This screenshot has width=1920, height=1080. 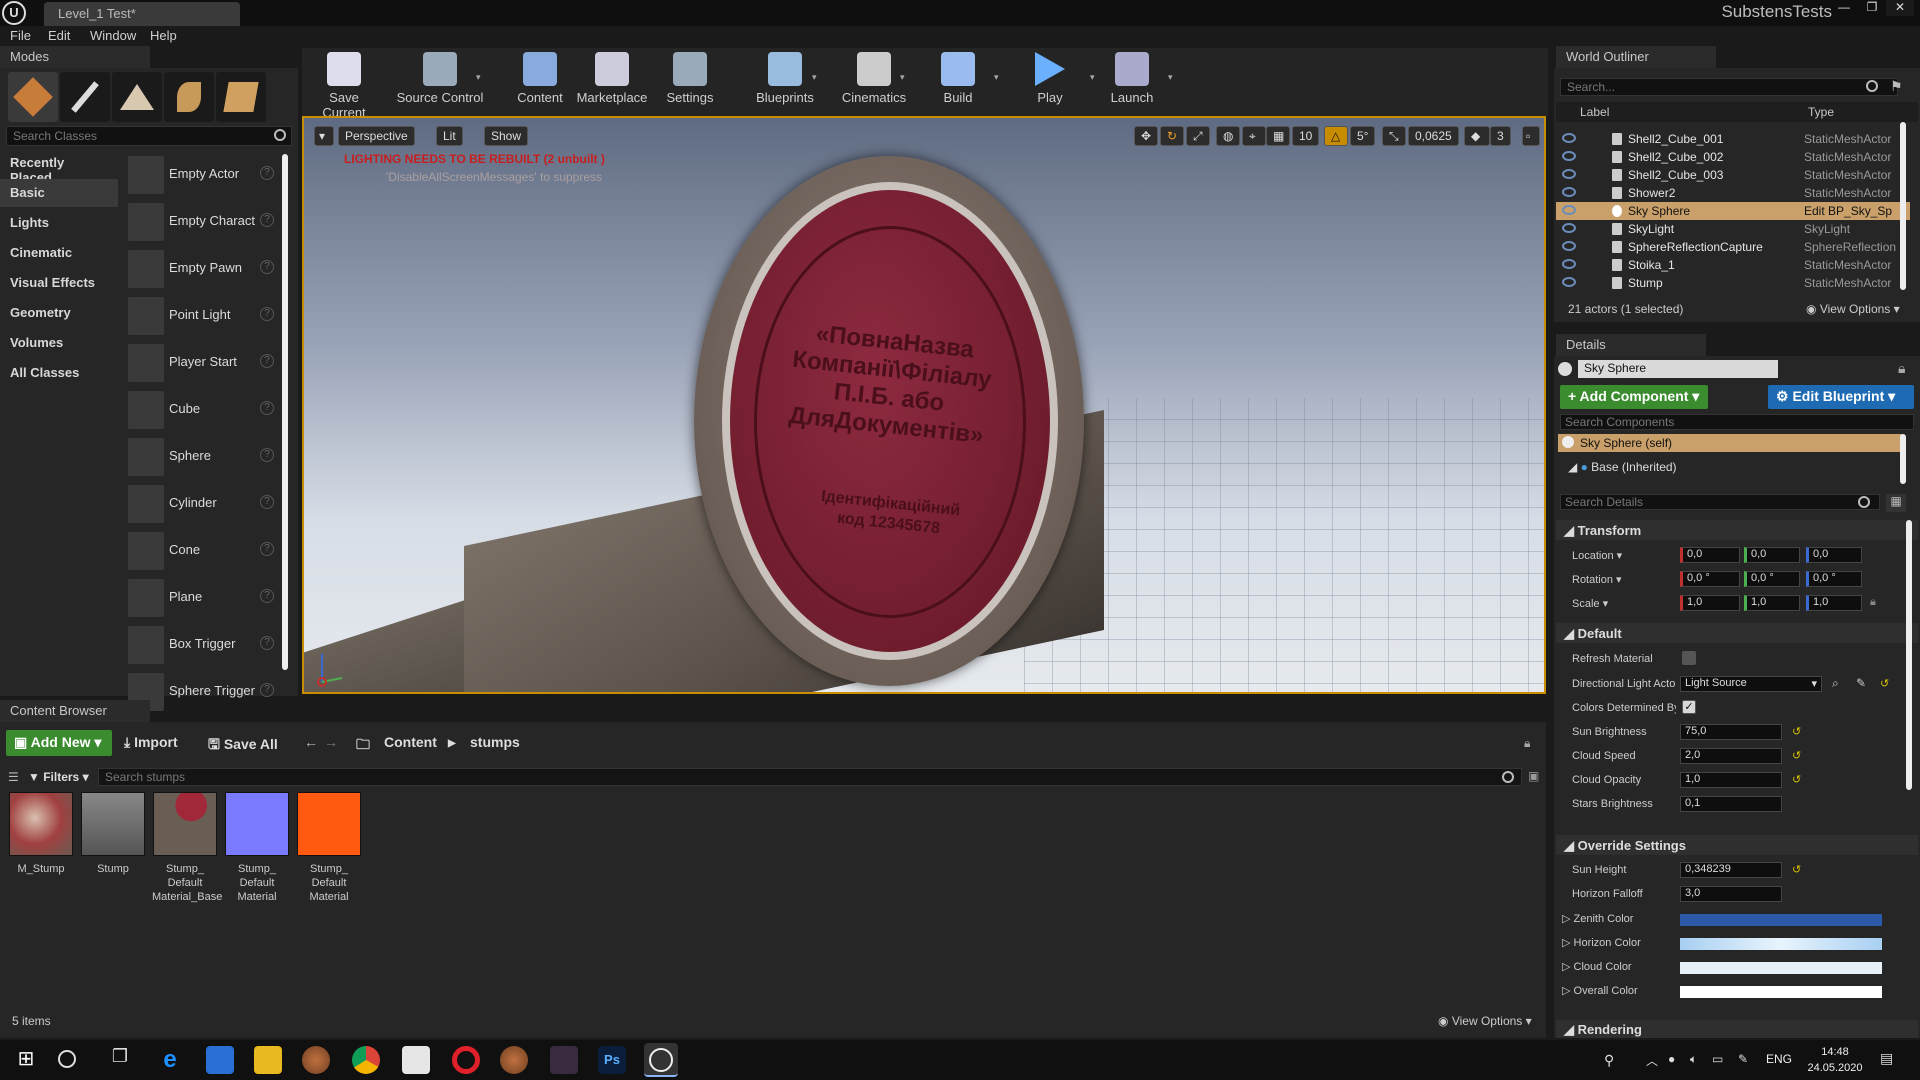 I want to click on category-lights: Lights, so click(x=59, y=223).